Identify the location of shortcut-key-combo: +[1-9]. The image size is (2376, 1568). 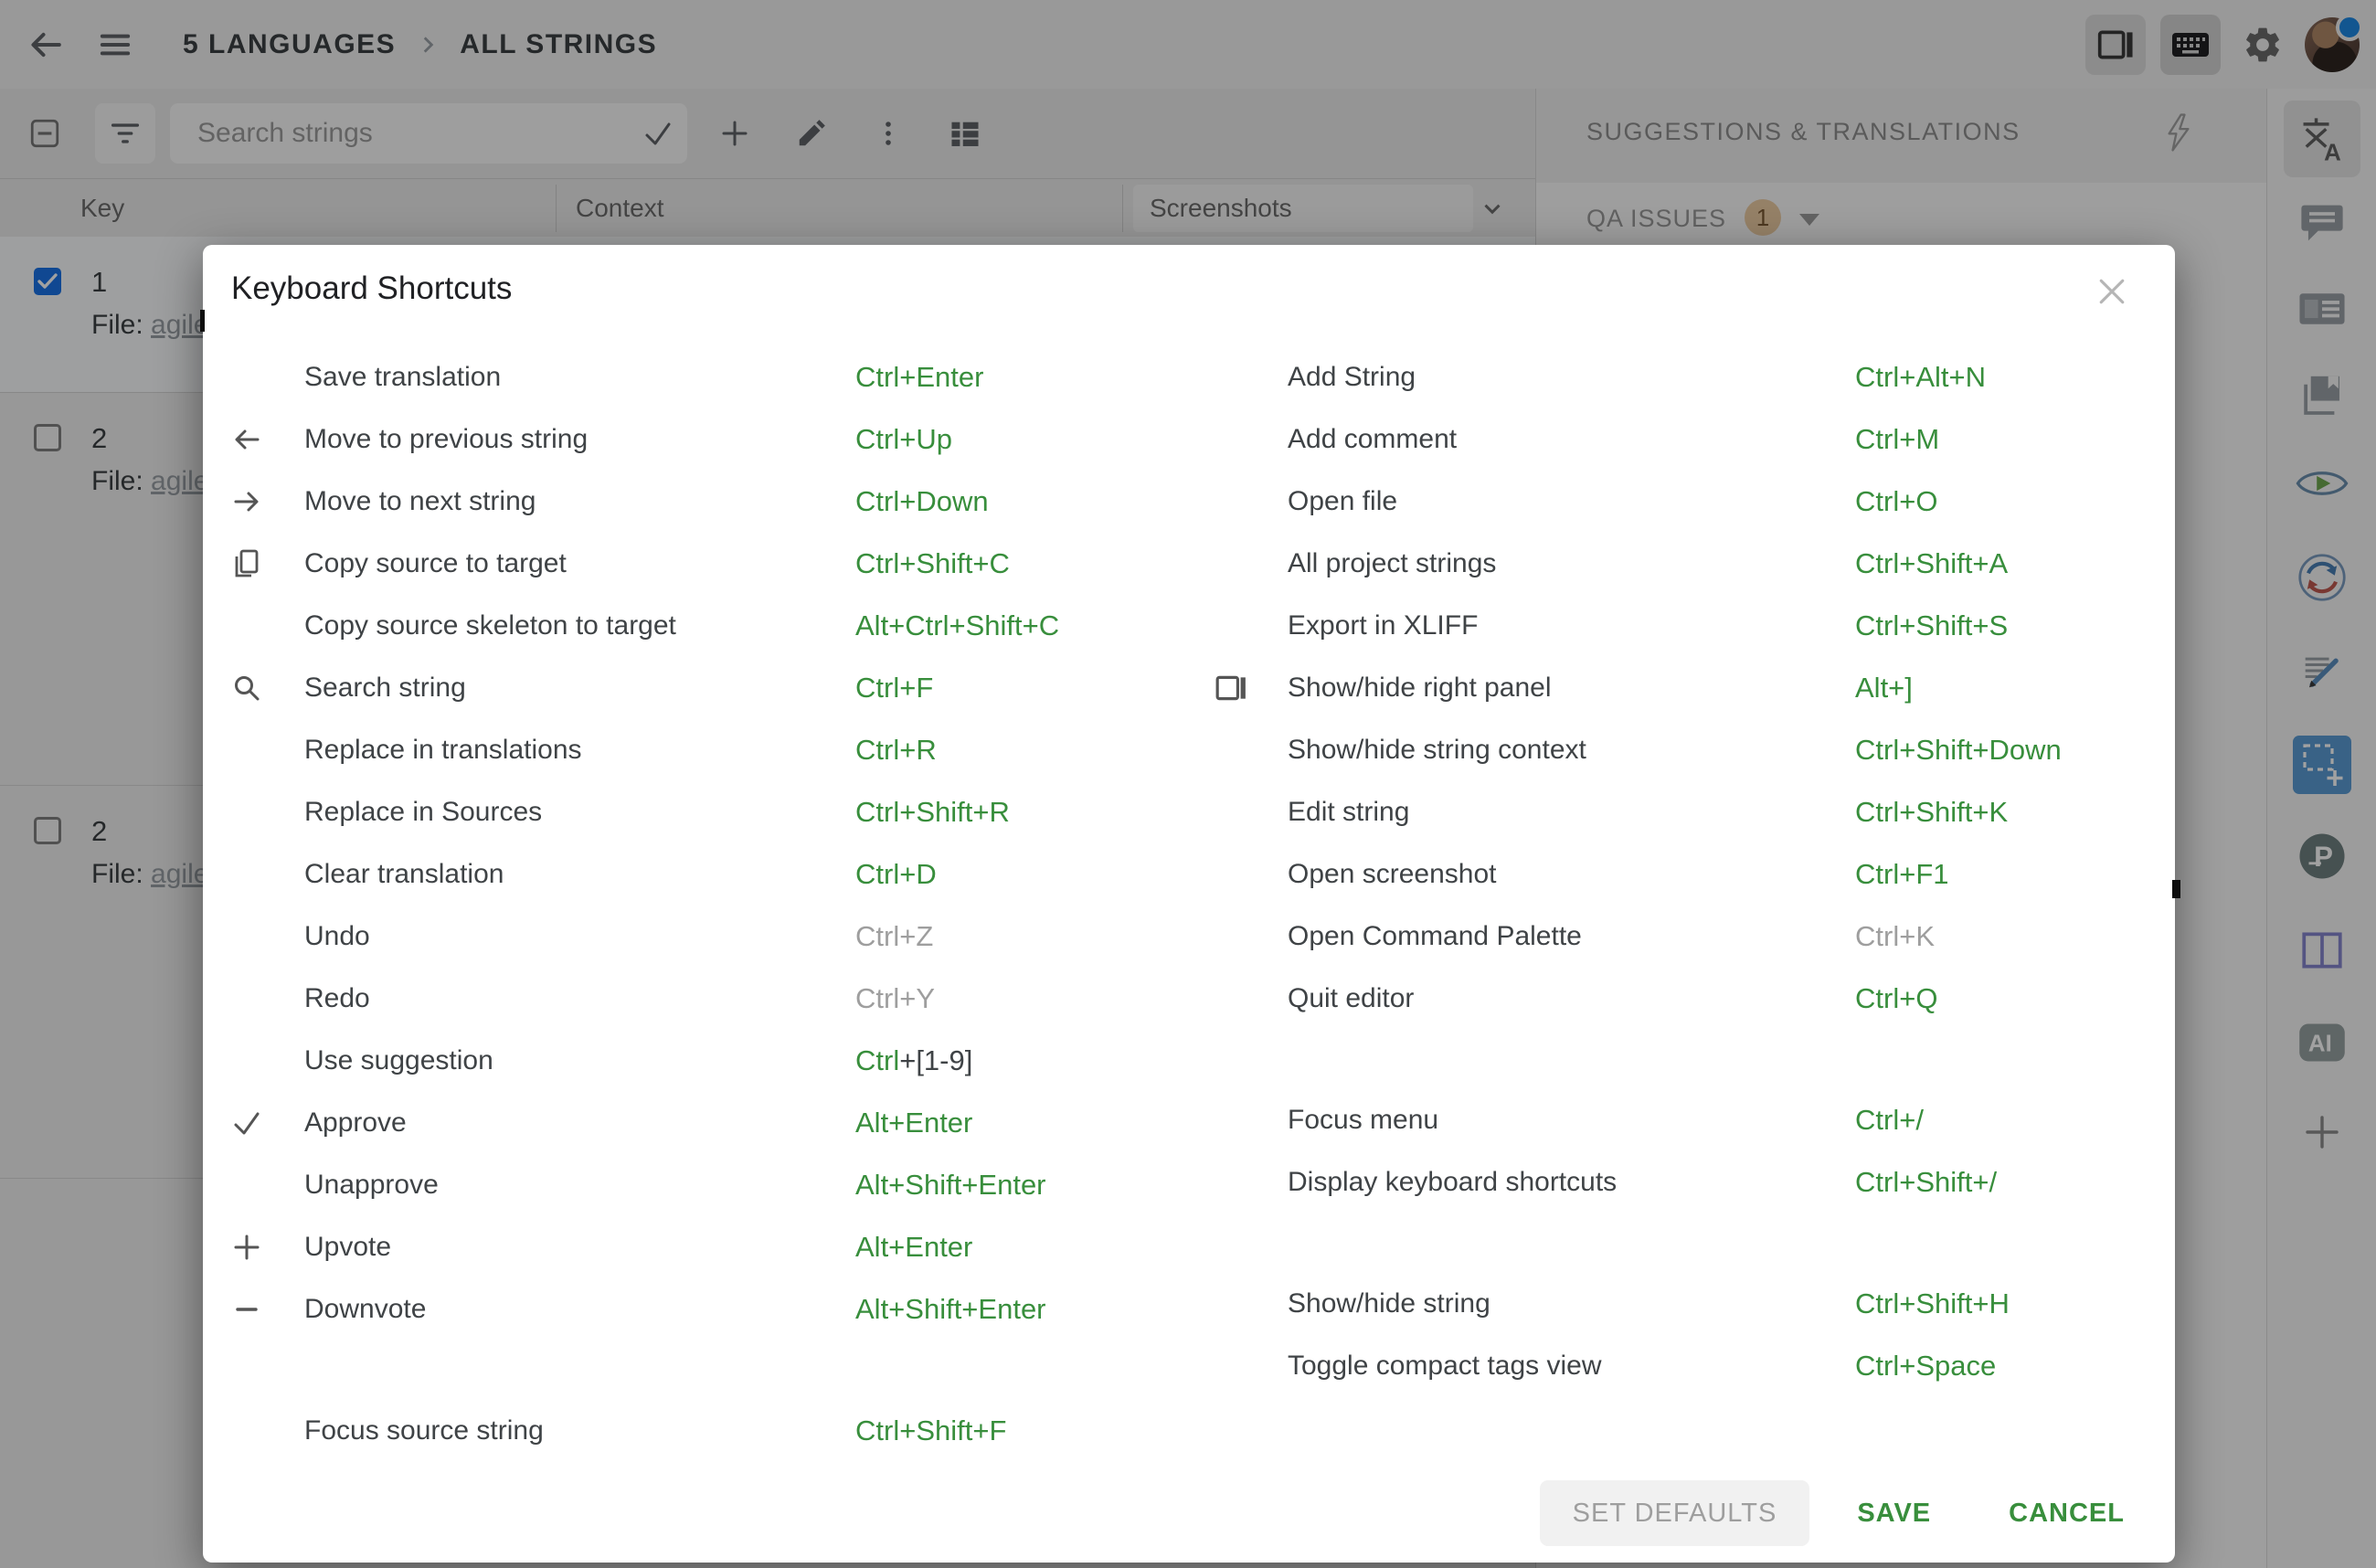
(936, 1060).